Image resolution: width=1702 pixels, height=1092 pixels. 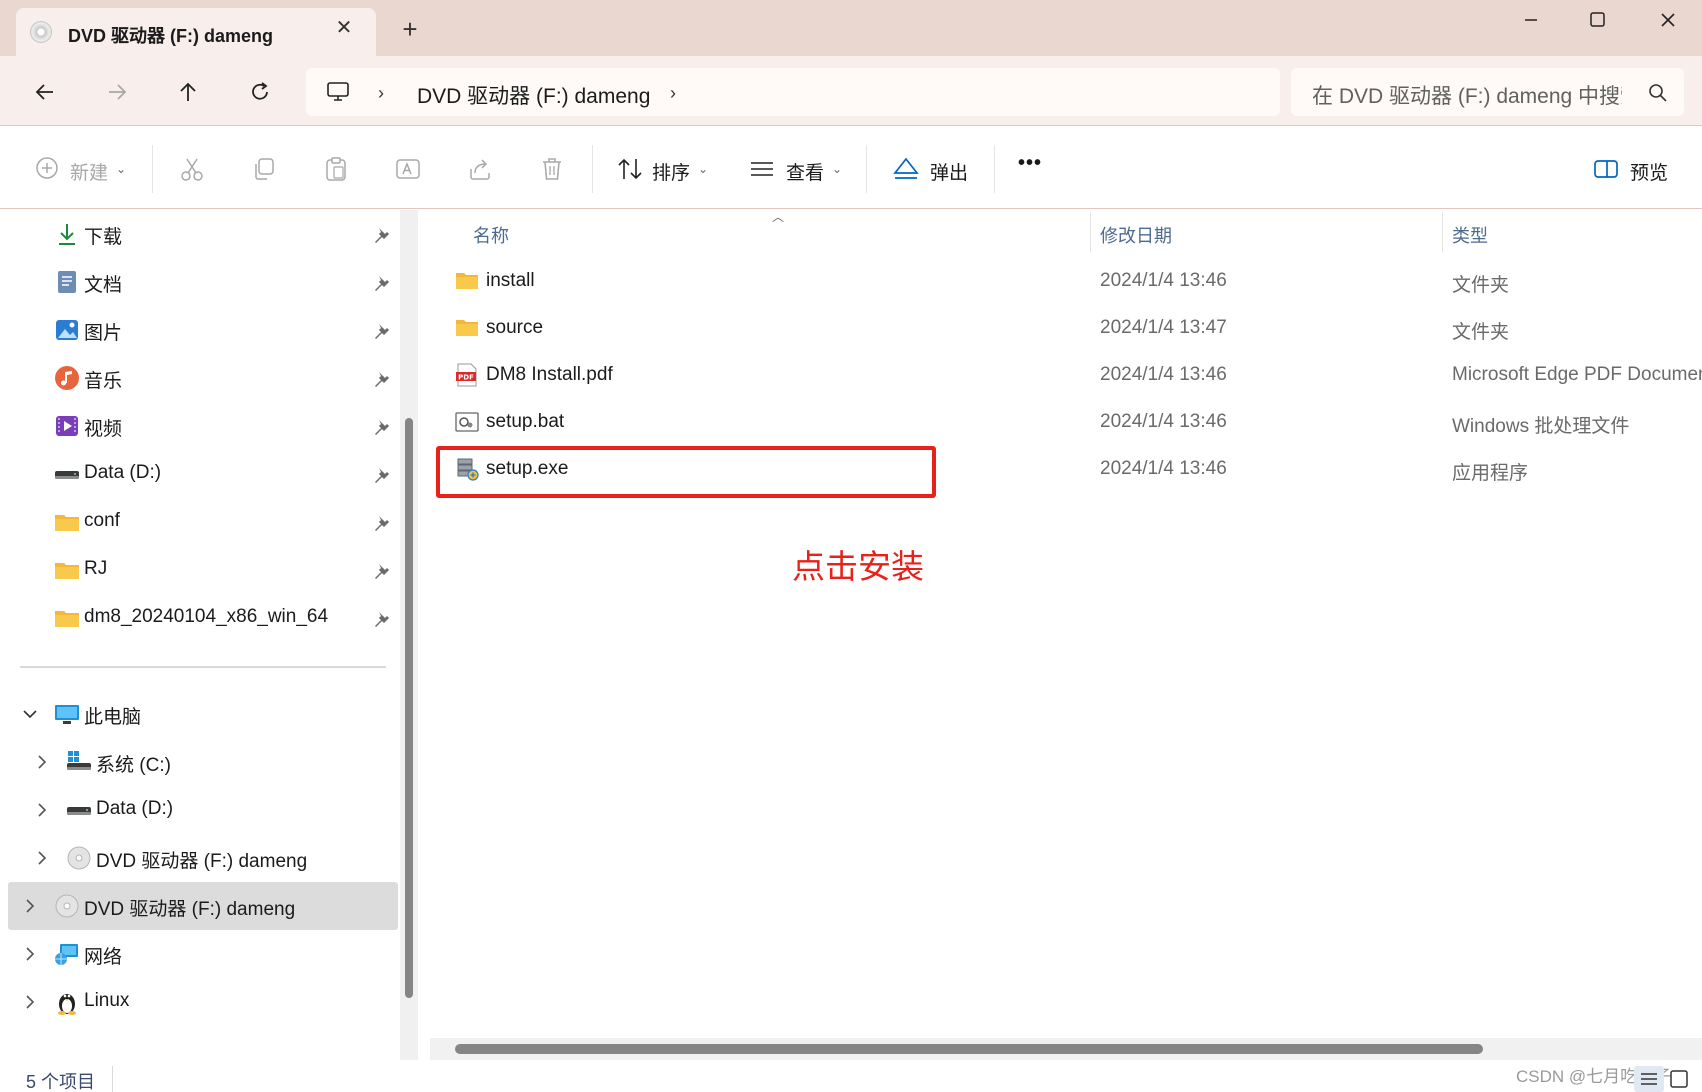 What do you see at coordinates (107, 1000) in the screenshot?
I see `sidebar-item-label: Linux` at bounding box center [107, 1000].